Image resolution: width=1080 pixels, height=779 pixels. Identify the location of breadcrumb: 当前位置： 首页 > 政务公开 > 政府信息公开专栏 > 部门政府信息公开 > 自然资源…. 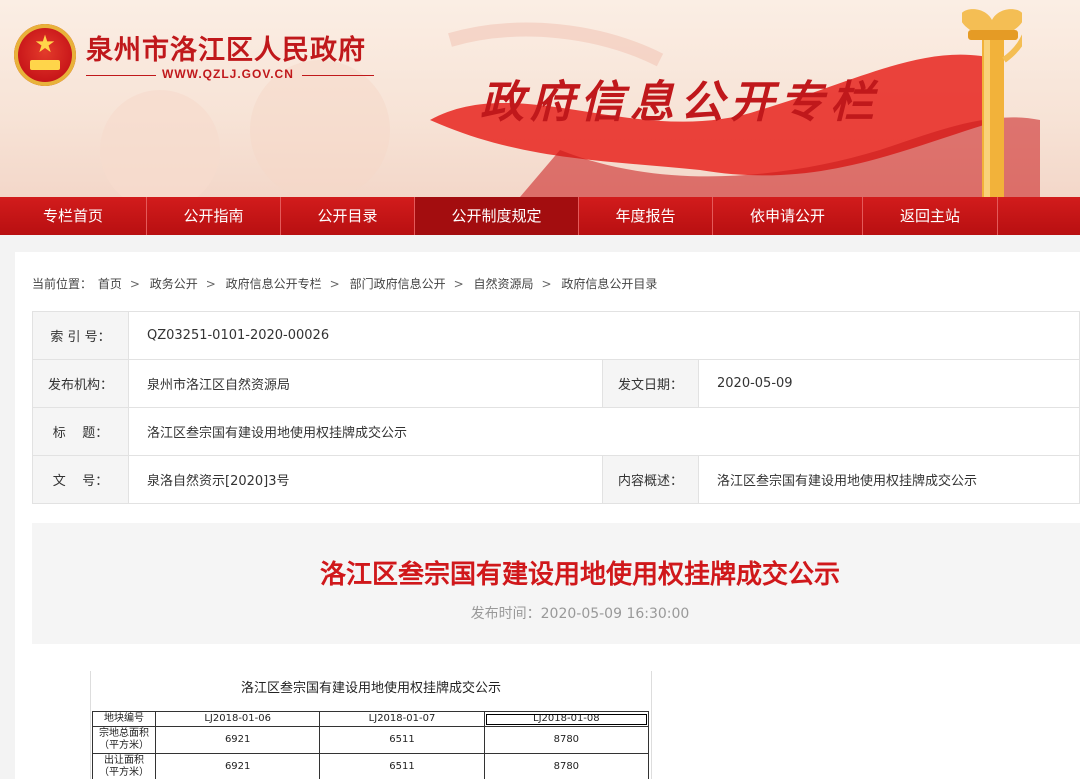
(347, 283).